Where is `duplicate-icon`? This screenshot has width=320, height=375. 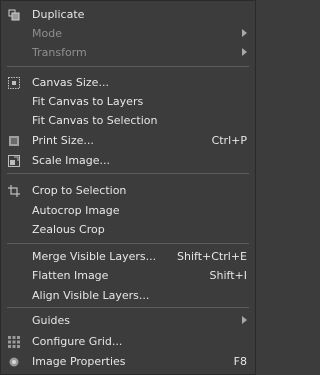 duplicate-icon is located at coordinates (14, 15).